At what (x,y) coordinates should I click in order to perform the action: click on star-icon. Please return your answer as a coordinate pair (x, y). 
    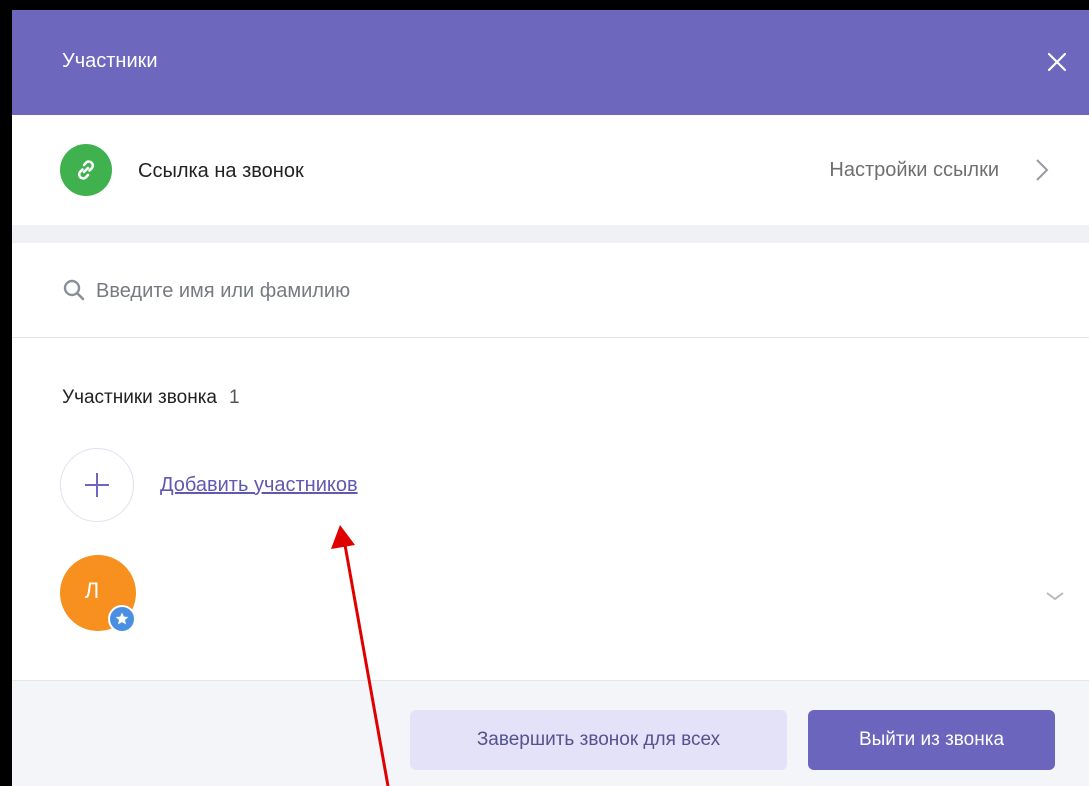
    Looking at the image, I should click on (122, 619).